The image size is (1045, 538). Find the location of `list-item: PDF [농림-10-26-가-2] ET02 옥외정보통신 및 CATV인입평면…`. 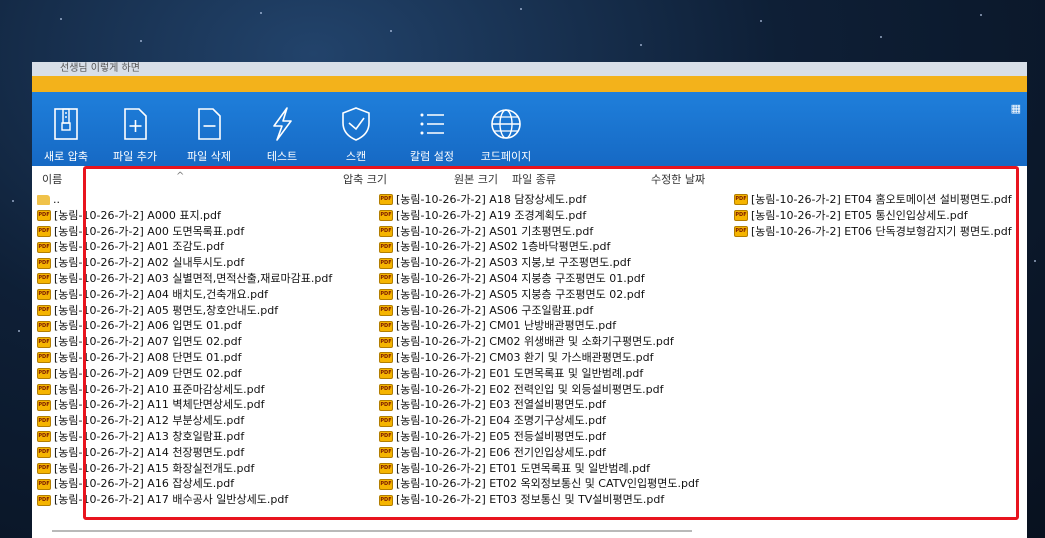

list-item: PDF [농림-10-26-가-2] ET02 옥외정보통신 및 CATV인입평면… is located at coordinates (539, 484).